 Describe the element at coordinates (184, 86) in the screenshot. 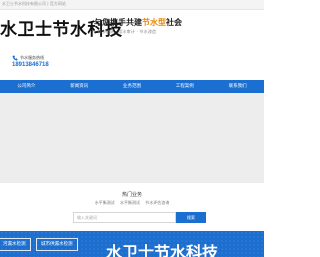

I see `nav-item-cases: 工程案例` at that location.